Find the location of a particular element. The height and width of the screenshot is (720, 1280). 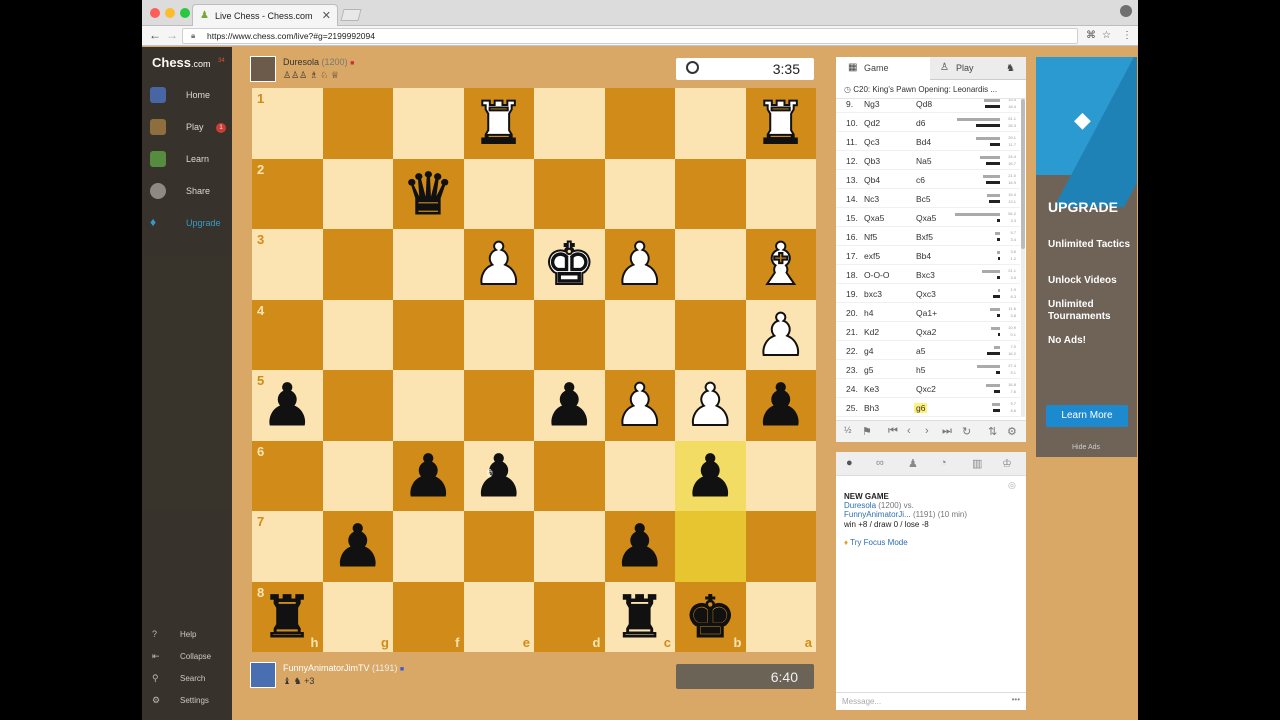

white-move: Qb4 is located at coordinates (872, 180).